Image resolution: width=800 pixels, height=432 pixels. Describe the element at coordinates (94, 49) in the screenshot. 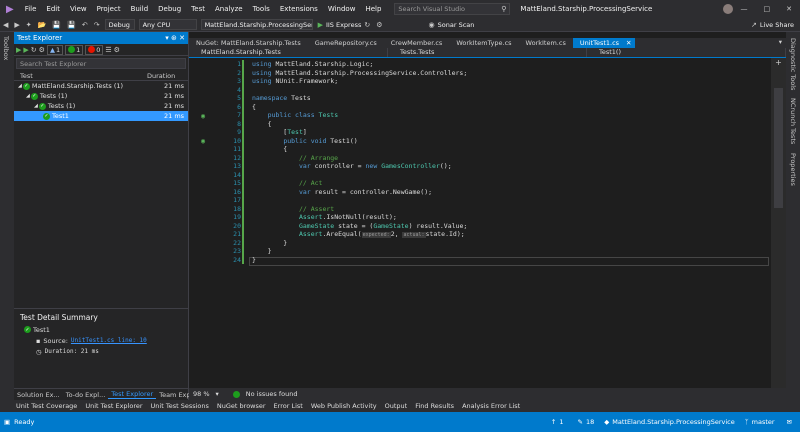

I see `failed-tests-badge: 0` at that location.